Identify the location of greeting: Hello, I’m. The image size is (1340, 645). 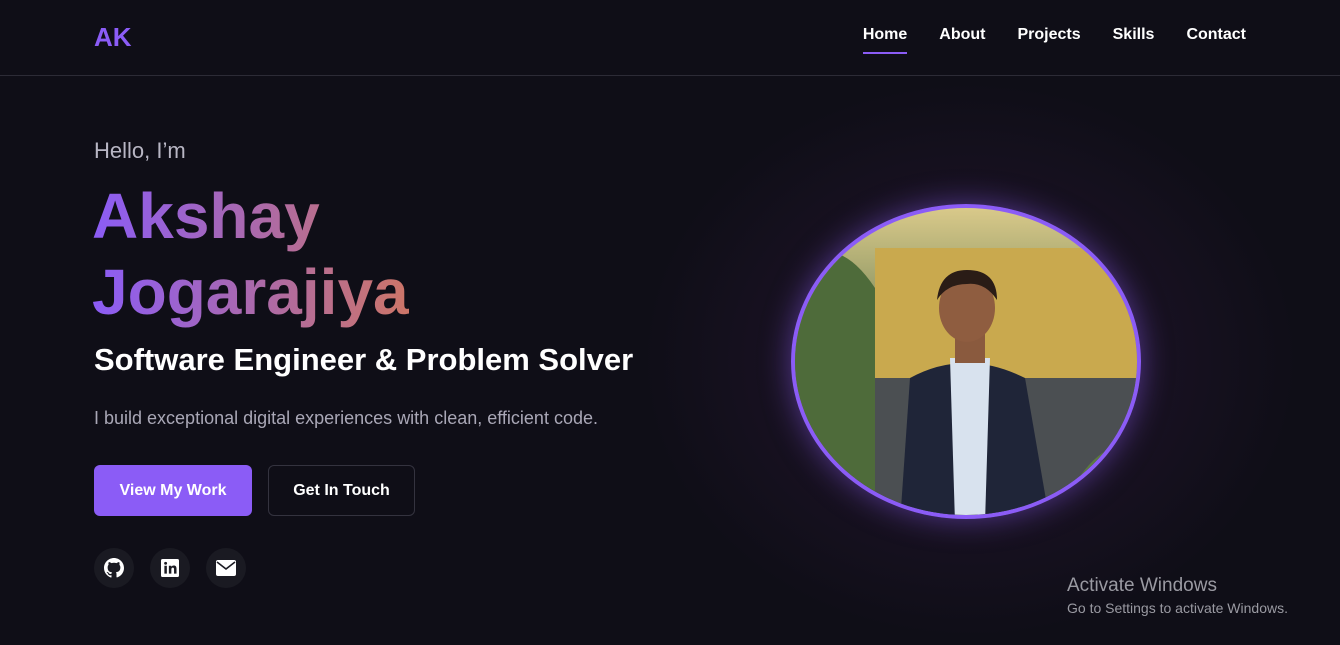
(140, 150).